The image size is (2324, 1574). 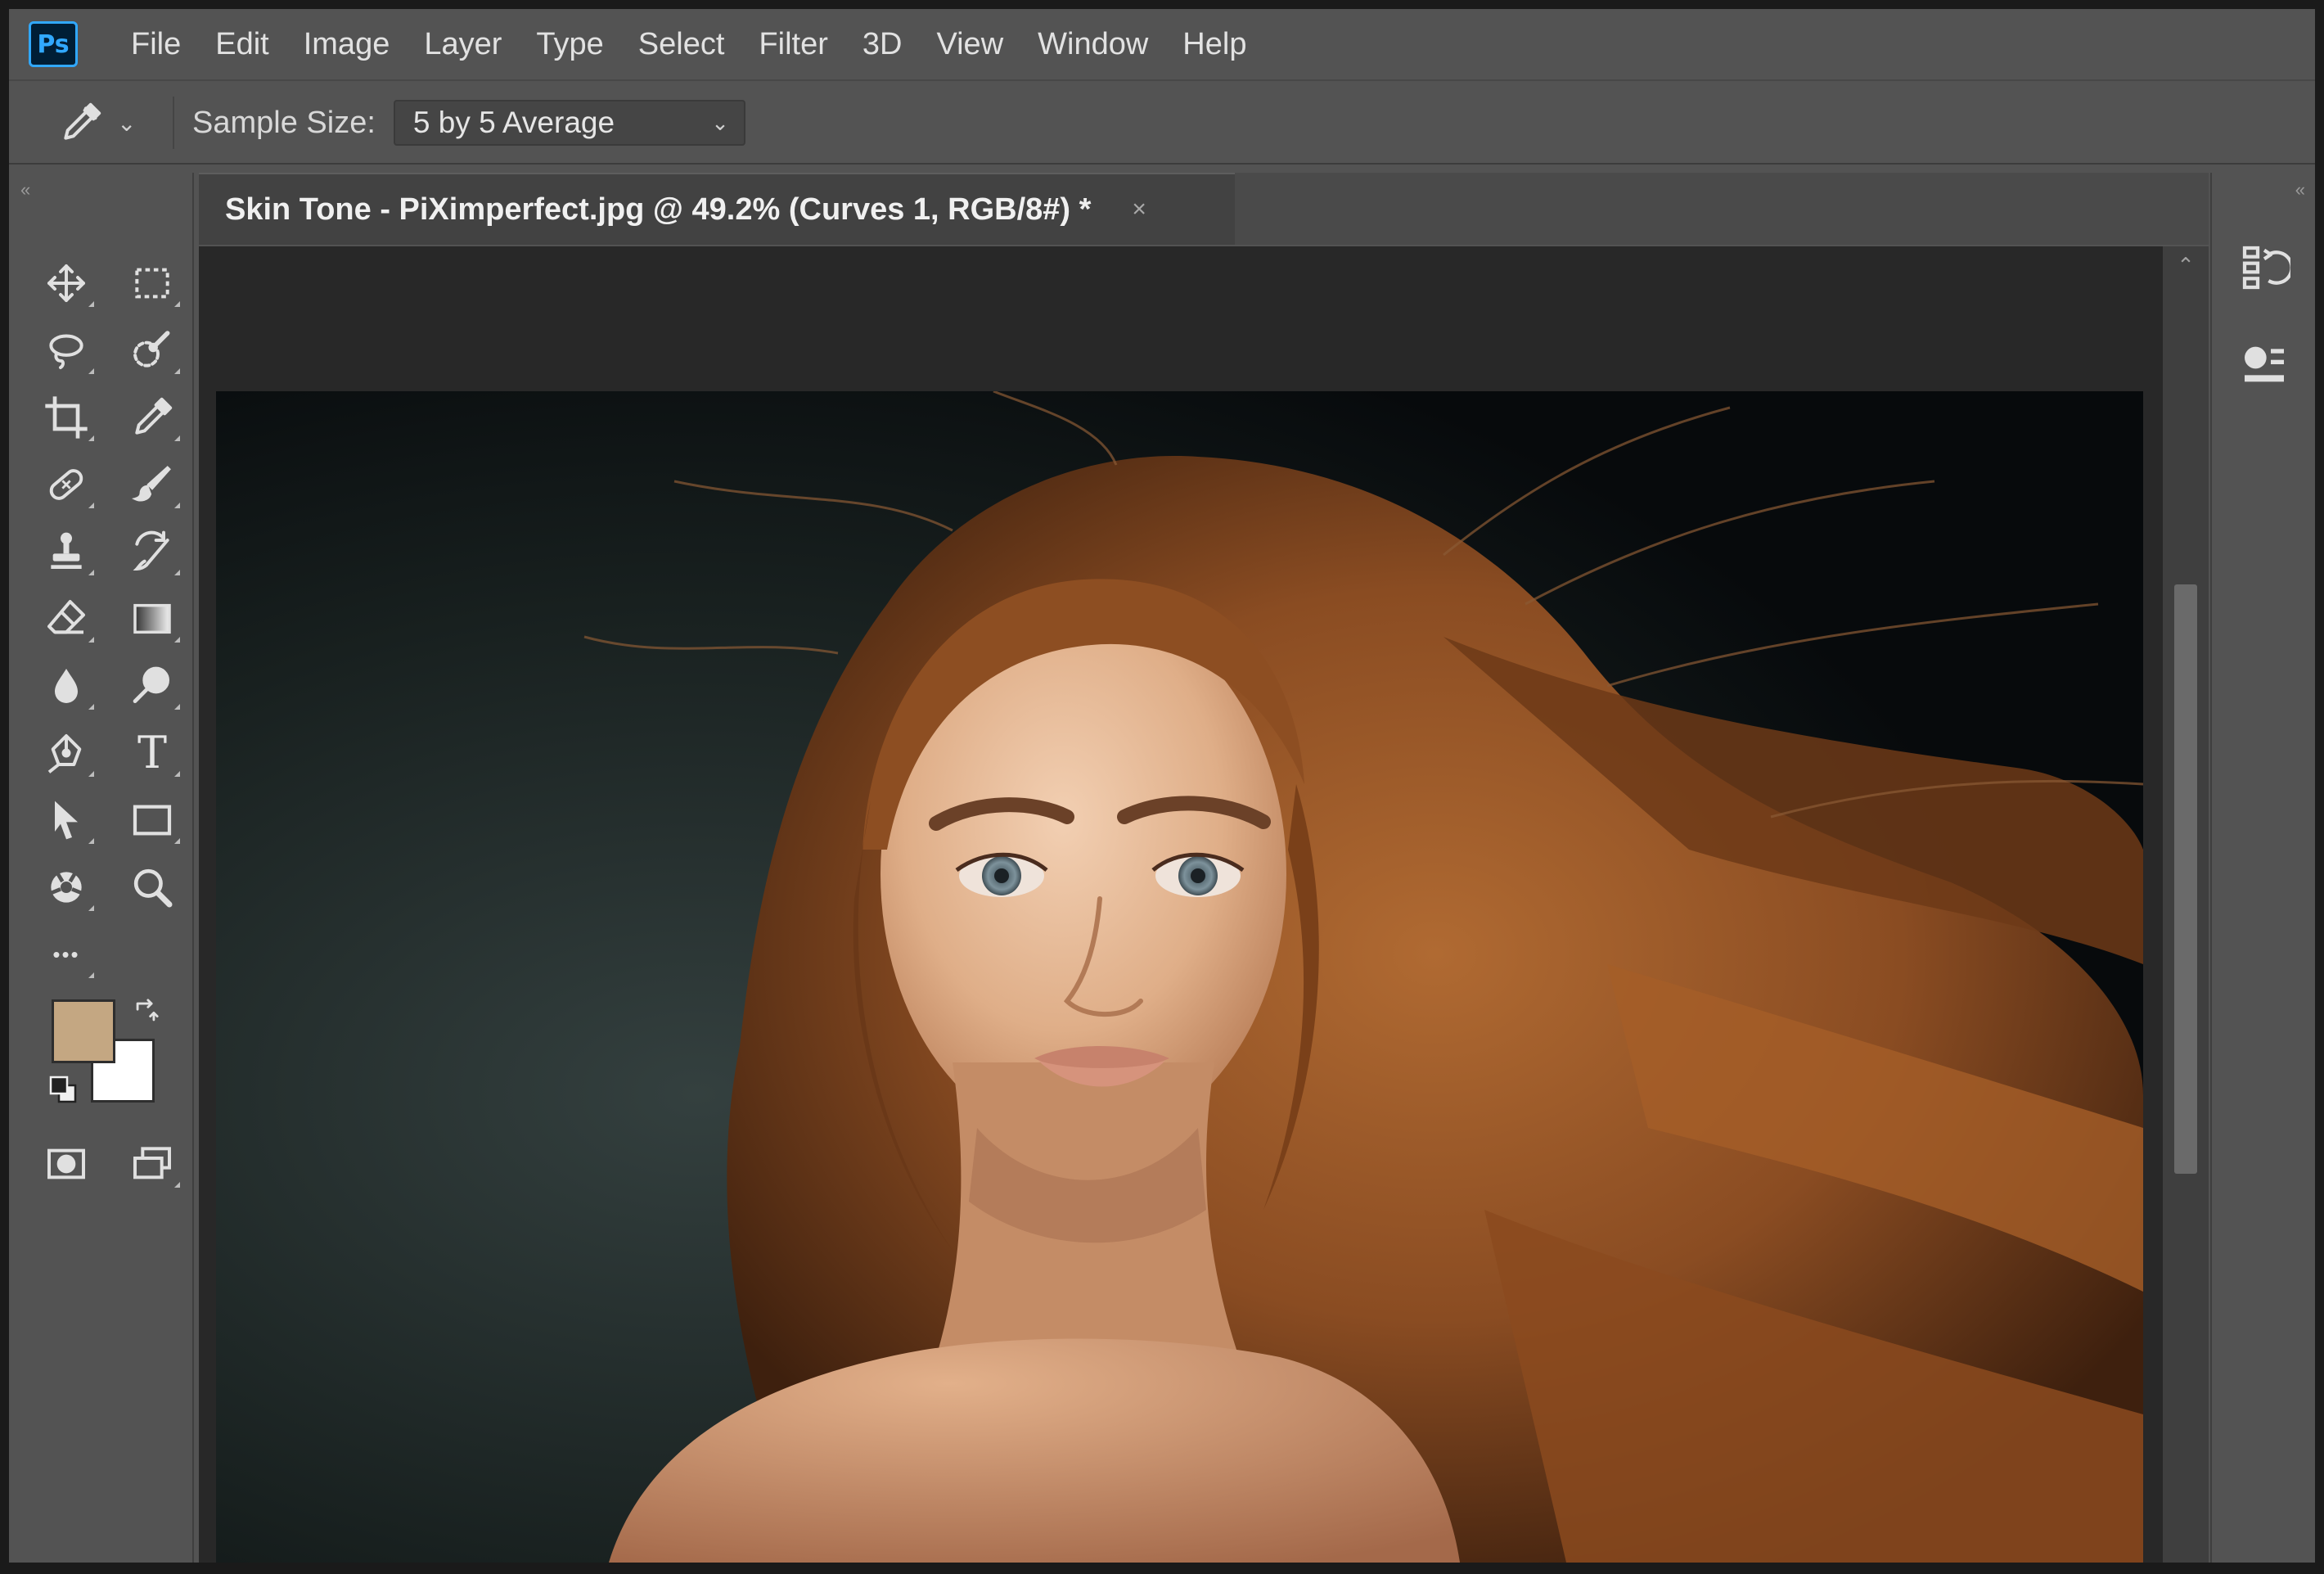 I want to click on sample-size-select: 5 by 5 Average ⌄, so click(x=569, y=123).